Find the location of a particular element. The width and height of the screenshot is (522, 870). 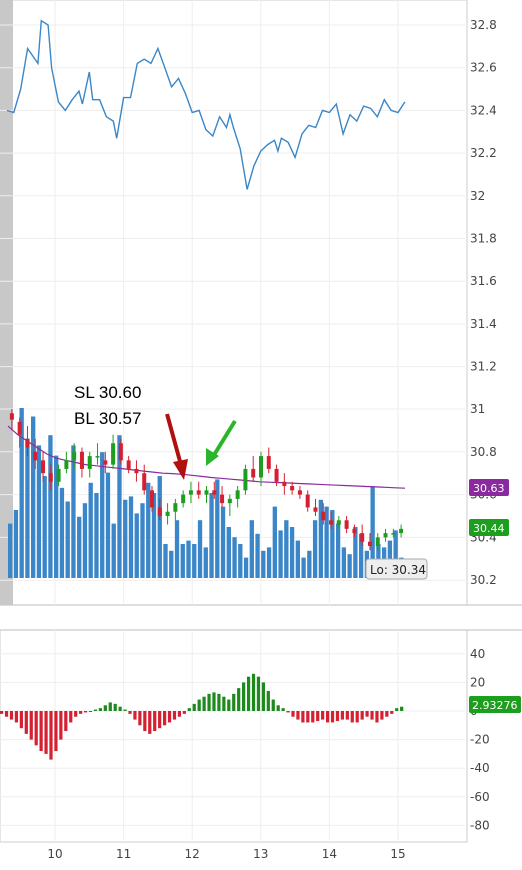

range-shade is located at coordinates (6, 302).